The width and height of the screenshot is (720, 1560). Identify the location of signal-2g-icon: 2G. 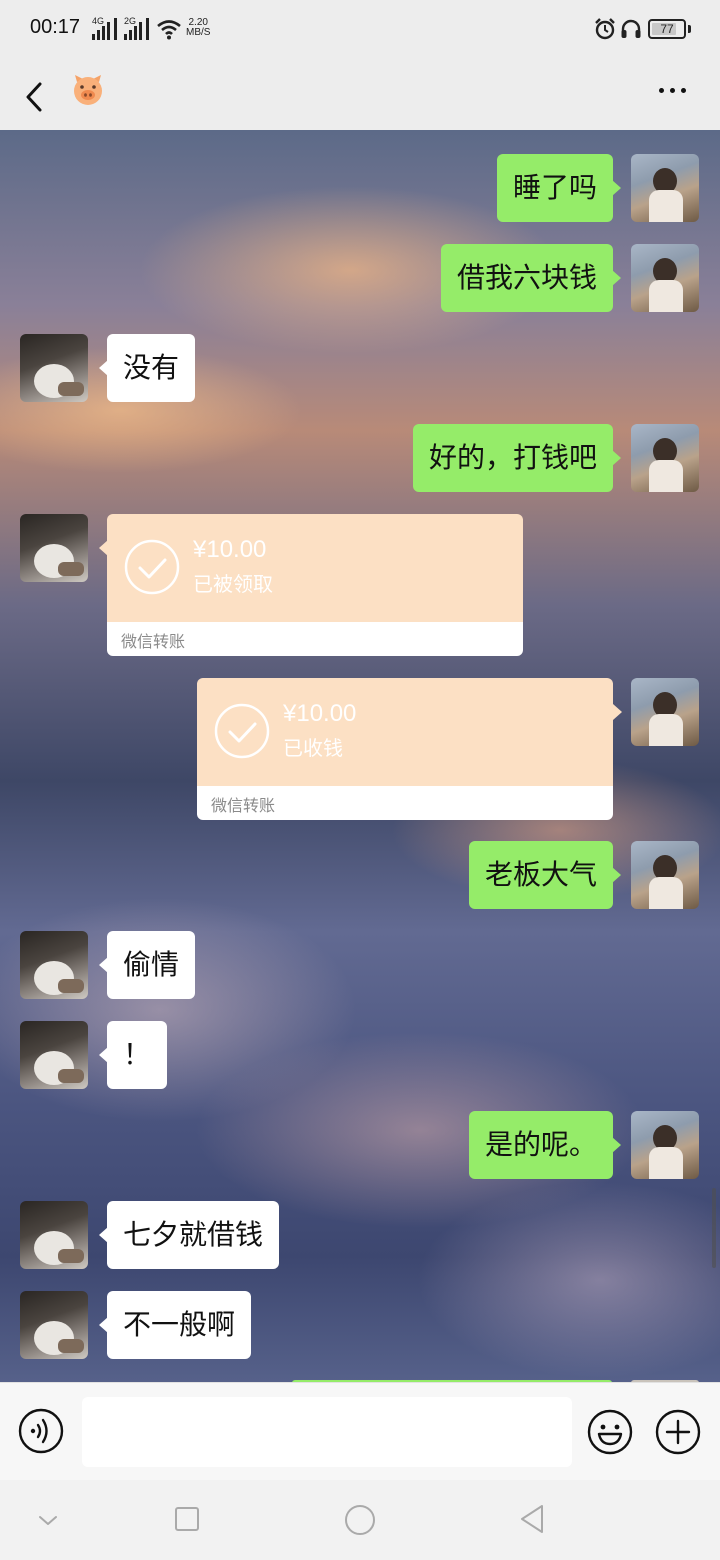
(136, 28).